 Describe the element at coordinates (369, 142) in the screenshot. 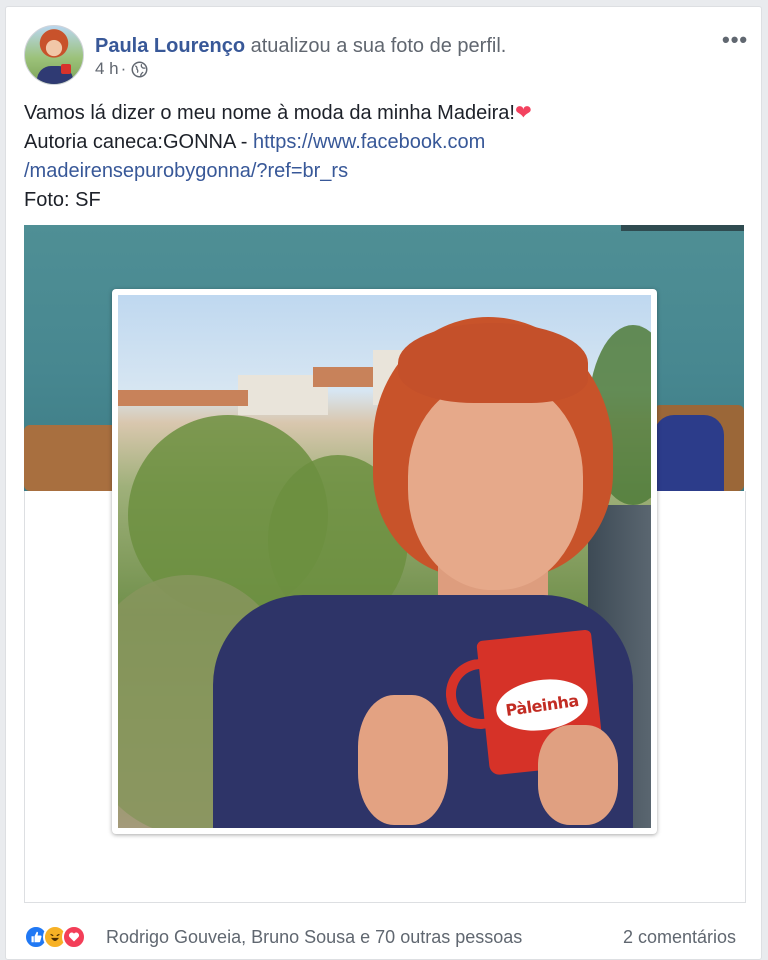

I see `facebook-link-part1: https://www.facebook.com` at that location.